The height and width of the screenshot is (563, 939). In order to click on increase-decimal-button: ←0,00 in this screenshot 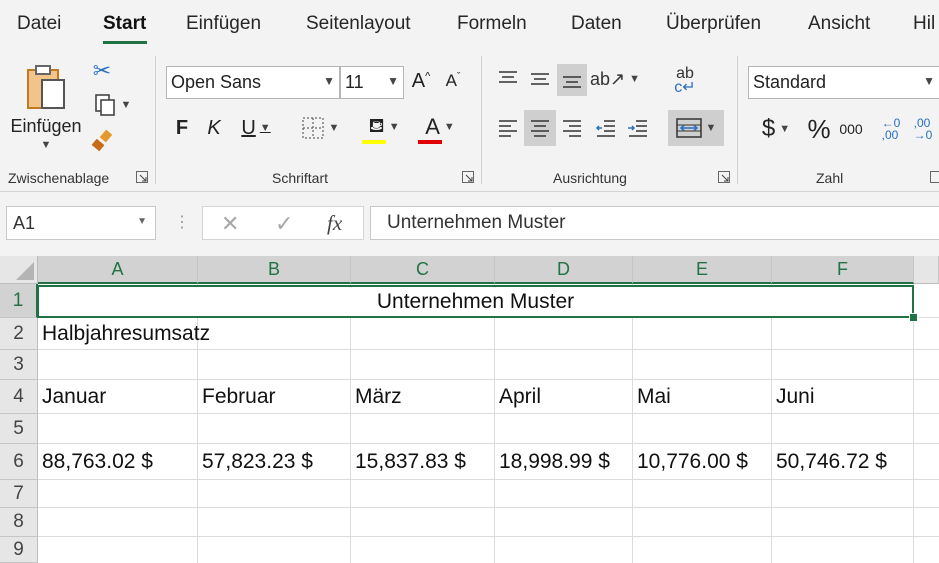, I will do `click(891, 129)`.